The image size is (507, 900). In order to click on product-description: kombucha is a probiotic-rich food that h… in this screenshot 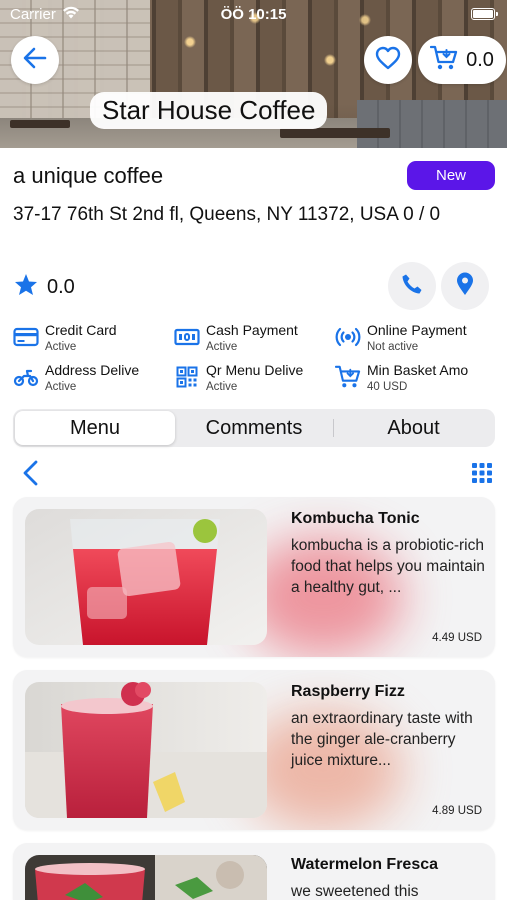, I will do `click(388, 566)`.